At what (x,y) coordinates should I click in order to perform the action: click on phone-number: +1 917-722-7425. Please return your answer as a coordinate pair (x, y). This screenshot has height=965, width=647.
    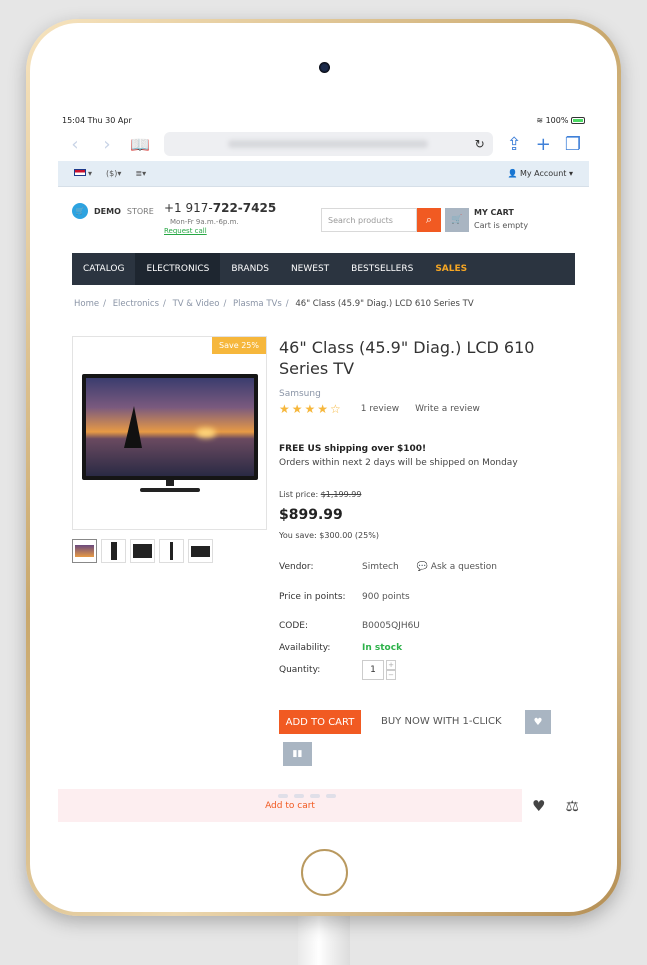
    Looking at the image, I should click on (220, 208).